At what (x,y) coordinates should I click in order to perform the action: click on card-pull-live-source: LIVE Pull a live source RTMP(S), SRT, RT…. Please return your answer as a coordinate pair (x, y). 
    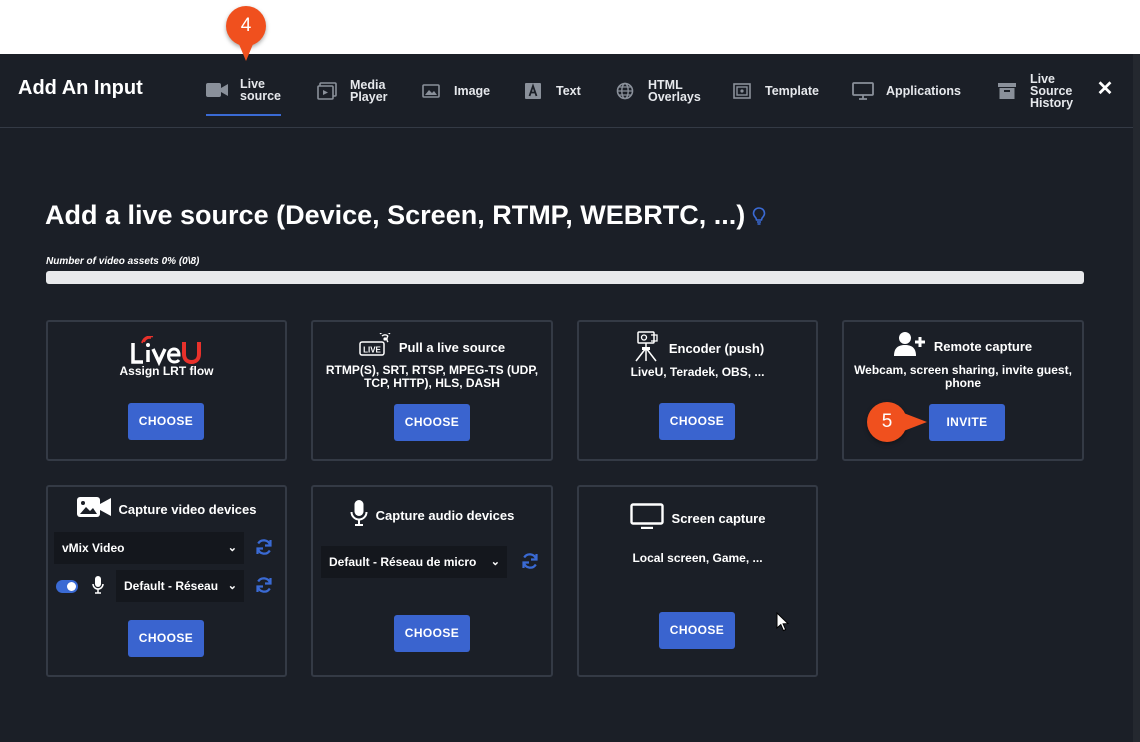
    Looking at the image, I should click on (432, 390).